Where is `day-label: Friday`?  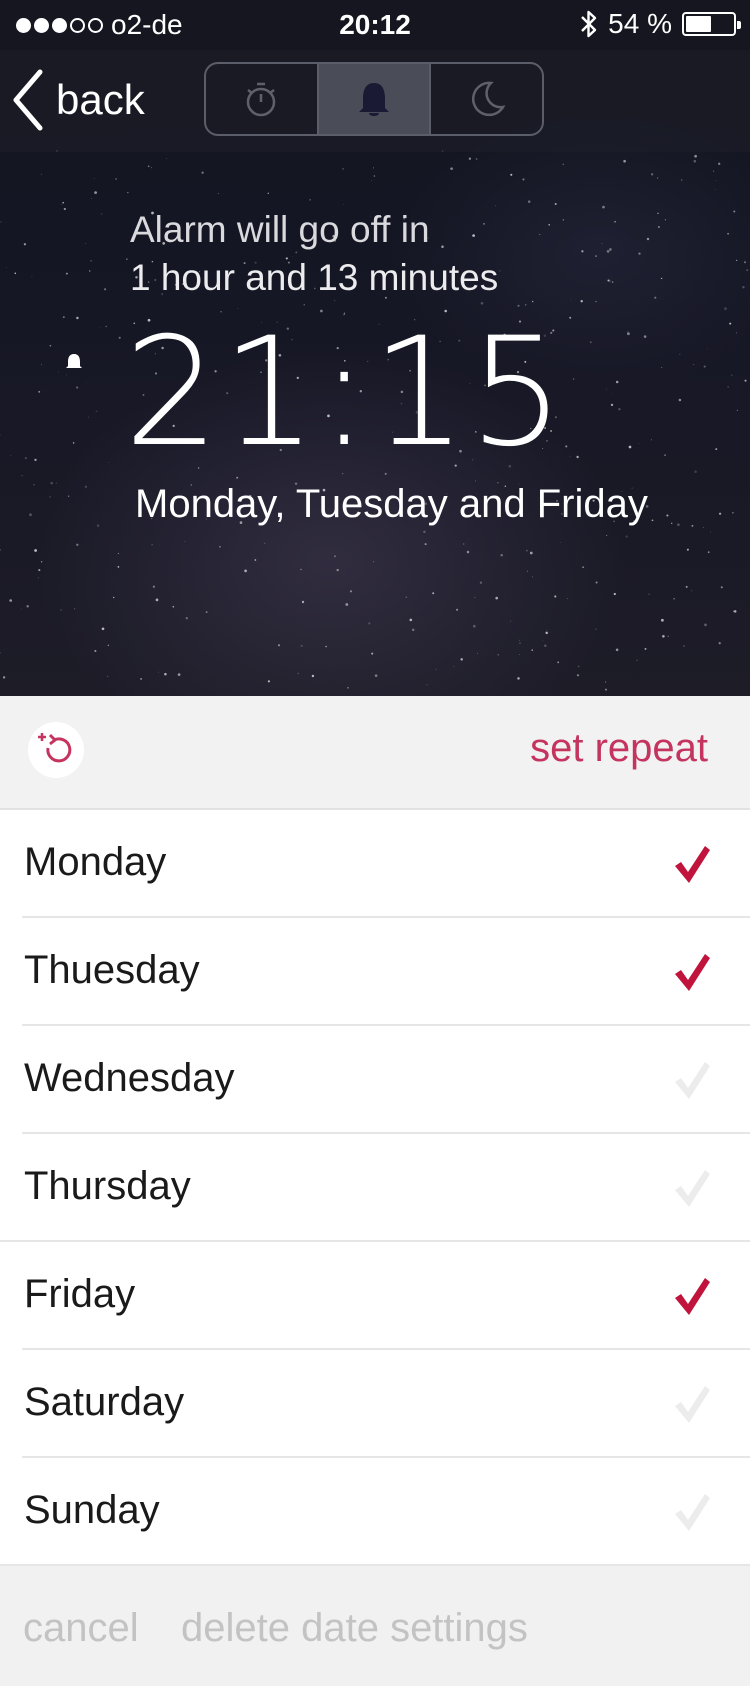
day-label: Friday is located at coordinates (80, 1294).